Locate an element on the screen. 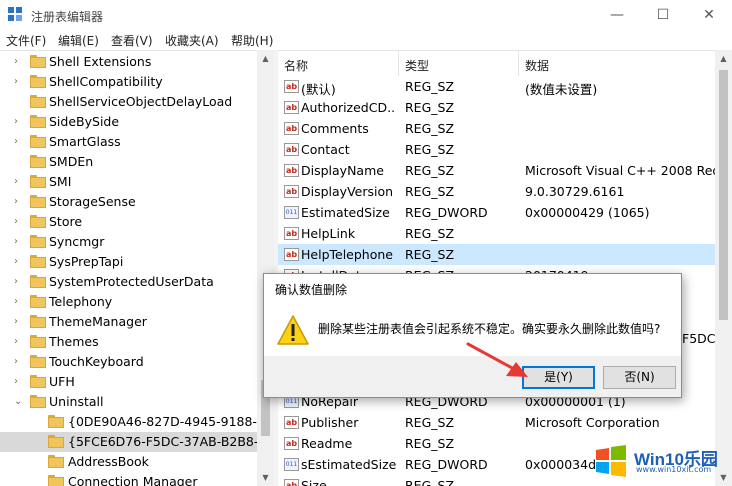 Image resolution: width=732 pixels, height=486 pixels. tree-item: Connection Manager is located at coordinates (128, 479).